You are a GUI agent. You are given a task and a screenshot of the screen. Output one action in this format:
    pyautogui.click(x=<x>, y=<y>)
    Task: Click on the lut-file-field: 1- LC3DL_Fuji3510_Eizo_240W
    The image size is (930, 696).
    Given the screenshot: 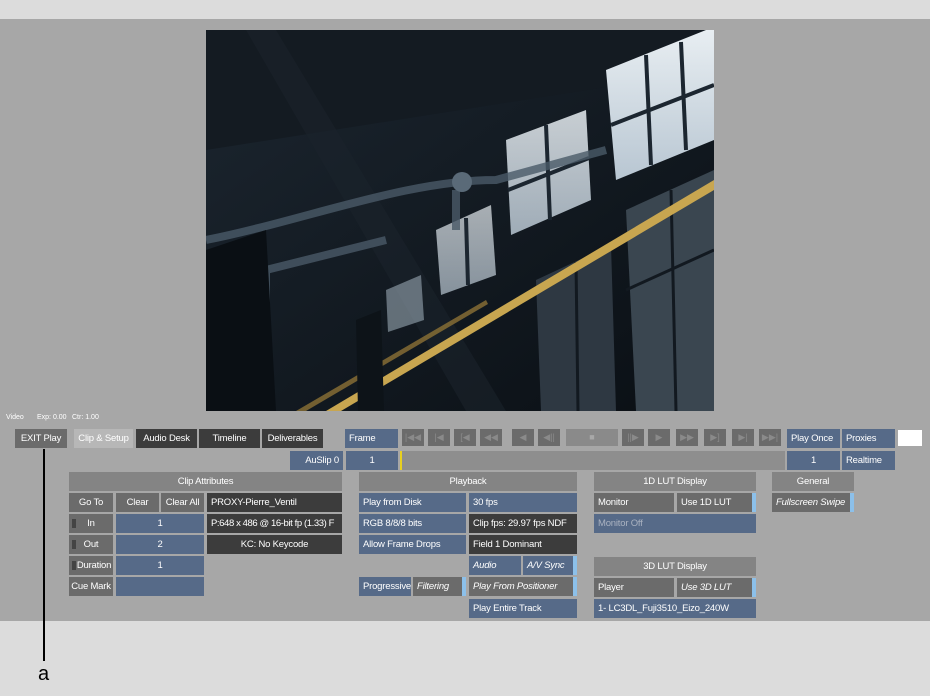 What is the action you would take?
    pyautogui.click(x=675, y=608)
    